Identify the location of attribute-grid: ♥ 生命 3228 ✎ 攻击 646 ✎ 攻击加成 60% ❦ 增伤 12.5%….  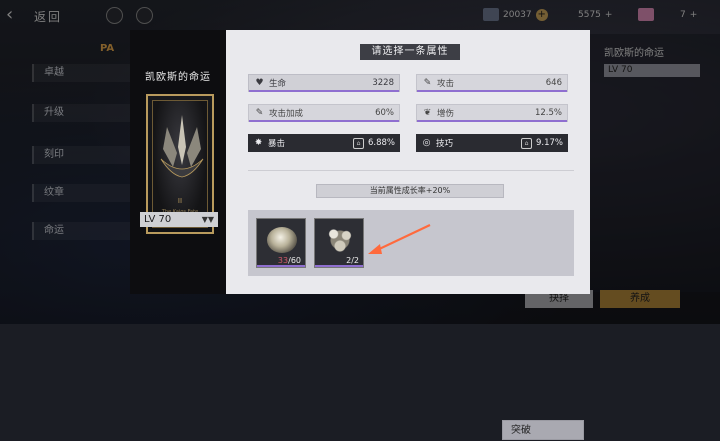
(411, 113).